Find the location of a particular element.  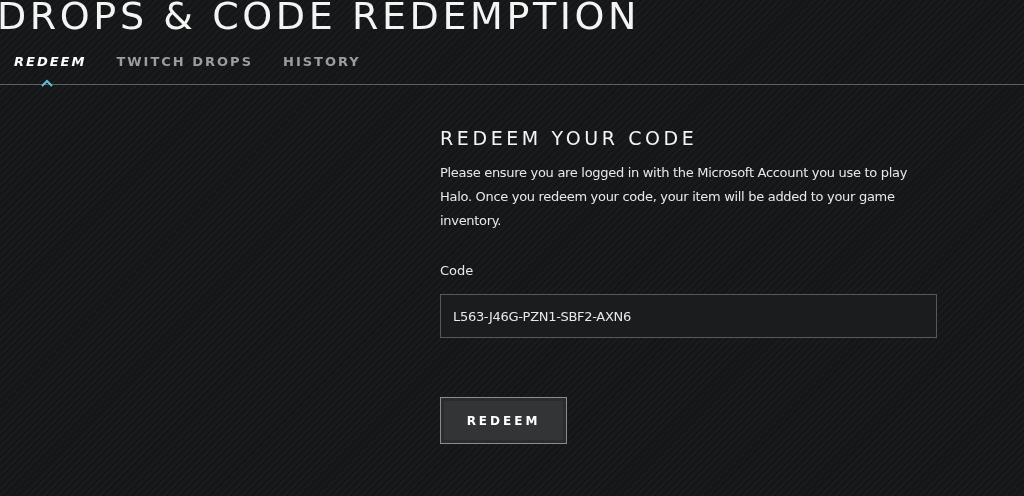

page-title: DROPS & CODE REDEMPTION is located at coordinates (321, 20).